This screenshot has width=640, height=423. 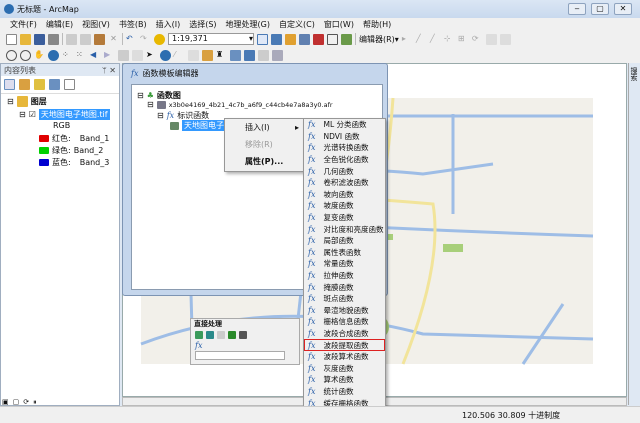 What do you see at coordinates (71, 39) in the screenshot?
I see `cut-icon` at bounding box center [71, 39].